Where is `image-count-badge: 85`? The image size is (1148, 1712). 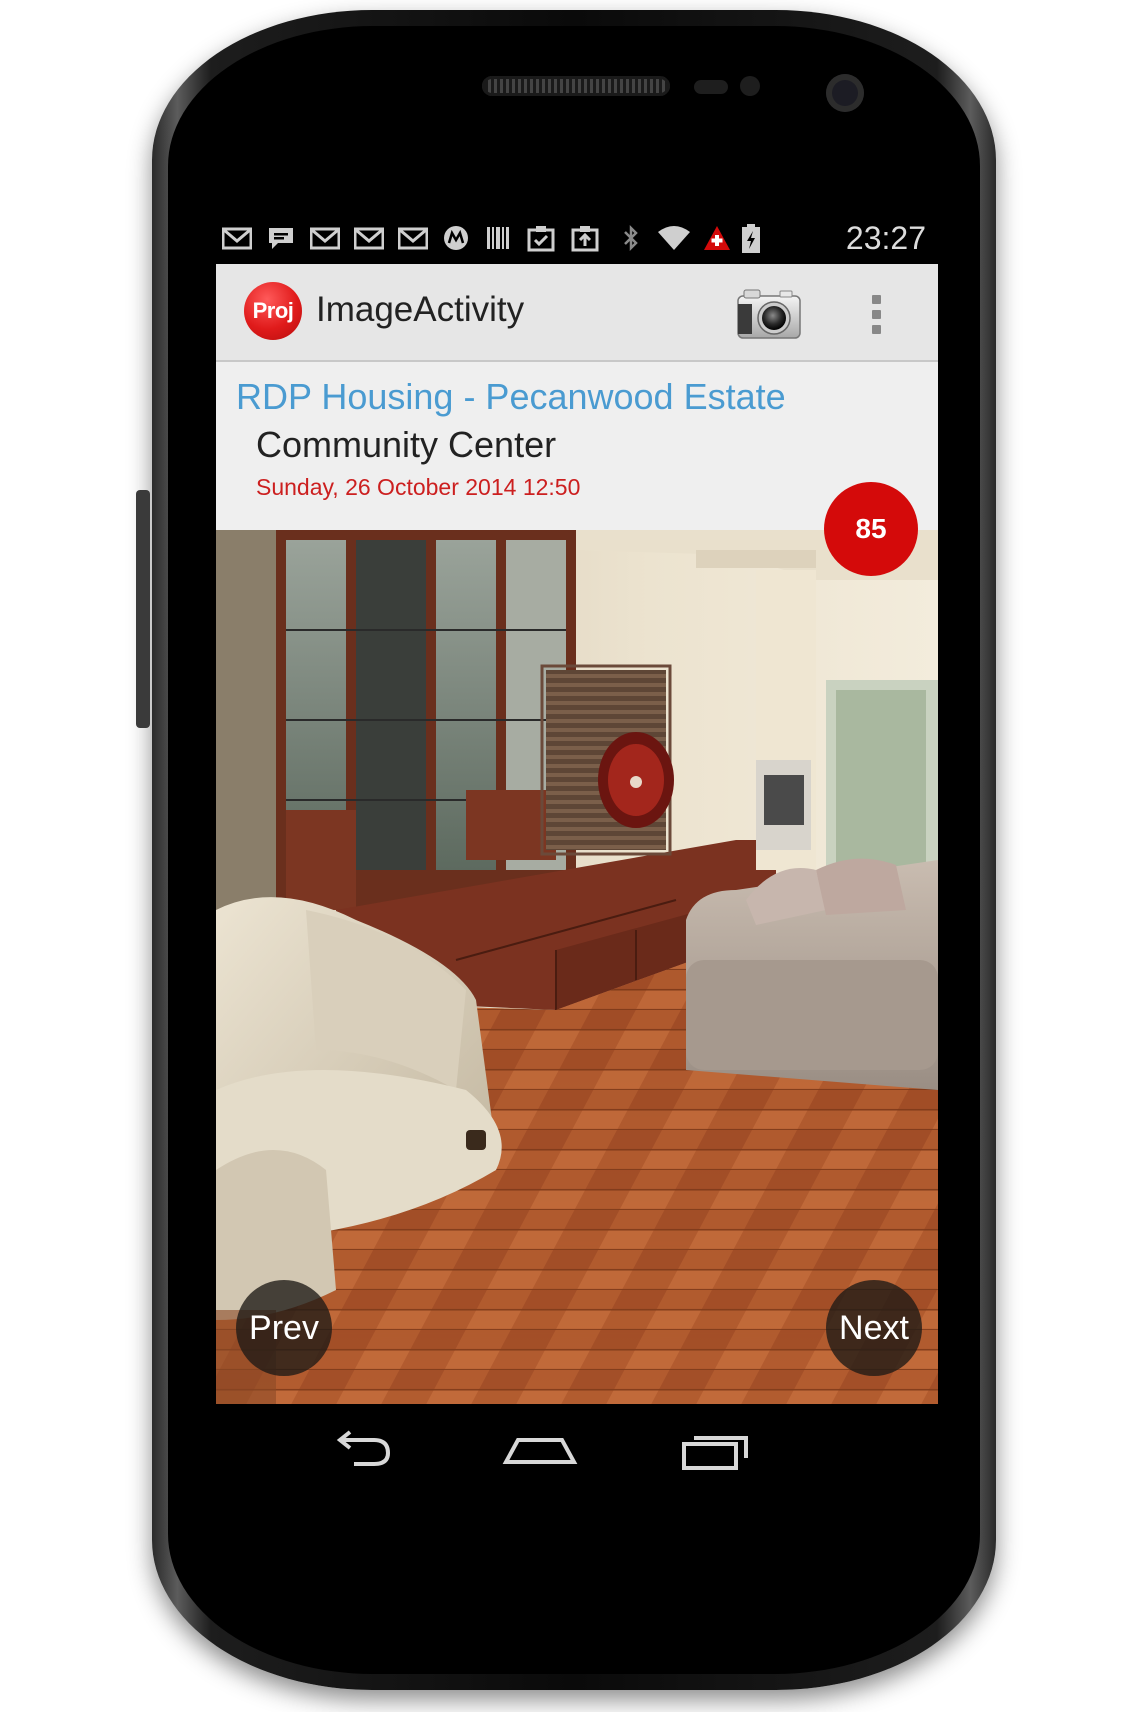
image-count-badge: 85 is located at coordinates (871, 529).